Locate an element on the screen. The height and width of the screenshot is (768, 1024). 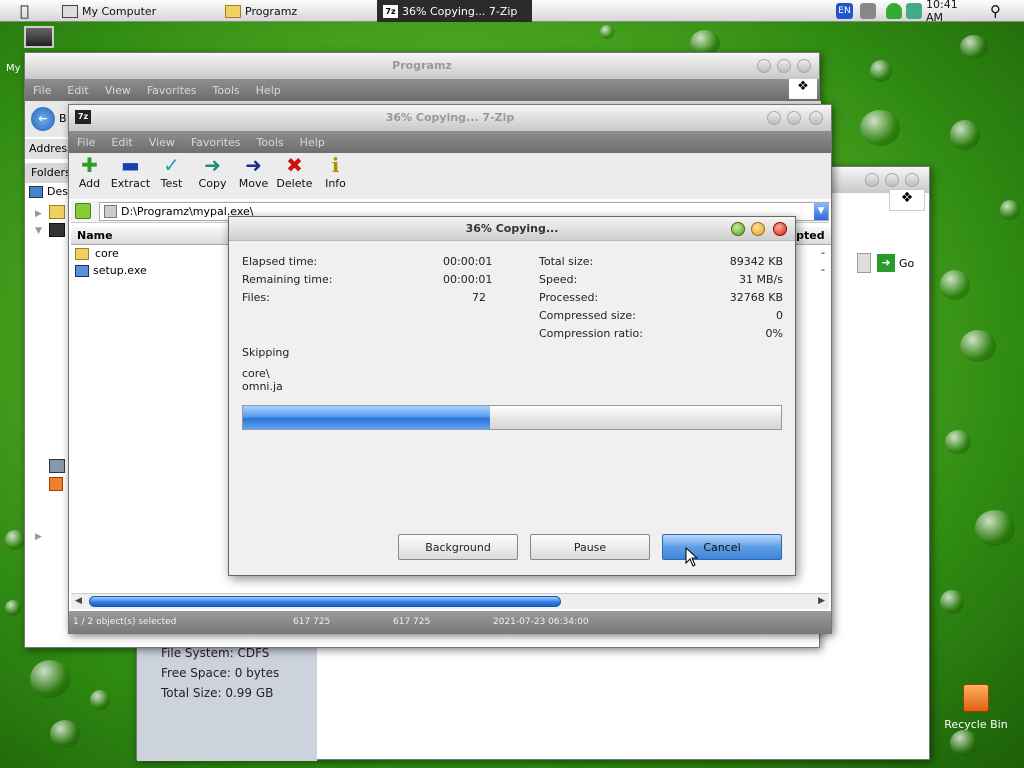
total-size-value: 89342 KB is located at coordinates (756, 261).